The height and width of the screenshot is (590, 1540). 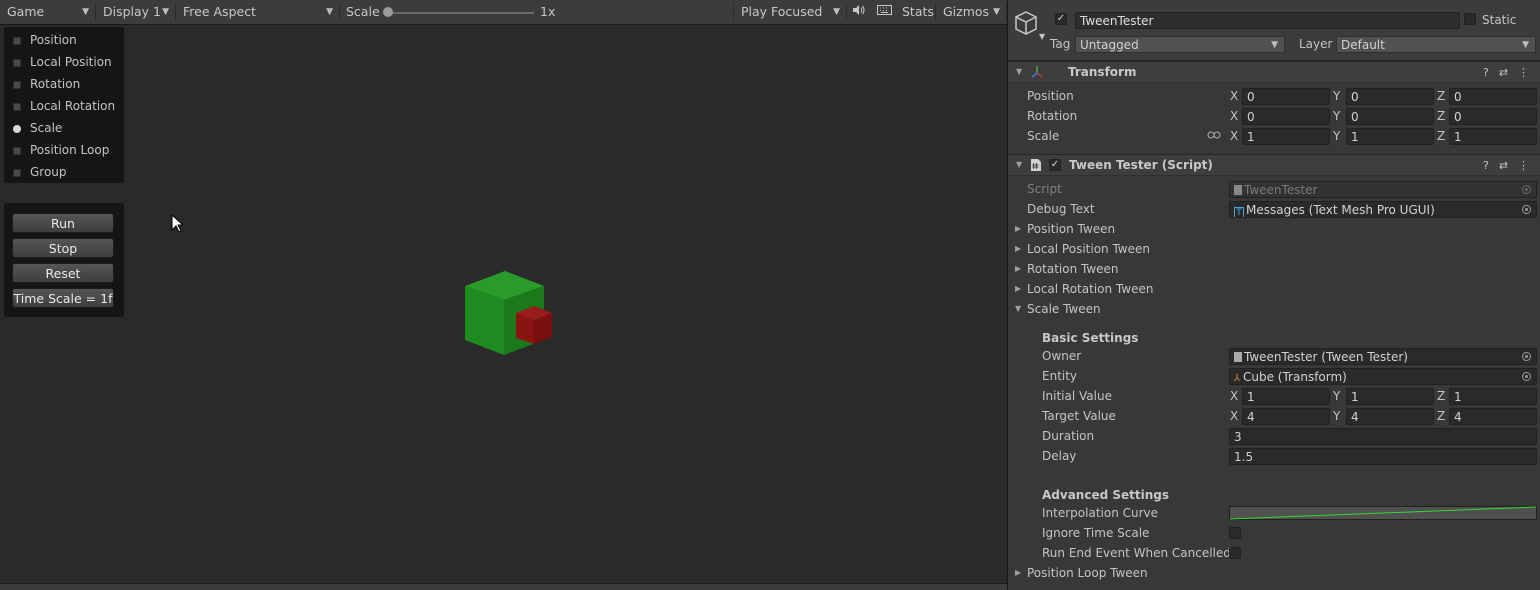 What do you see at coordinates (1106, 495) in the screenshot?
I see `advanced-settings-heading: Advanced Settings` at bounding box center [1106, 495].